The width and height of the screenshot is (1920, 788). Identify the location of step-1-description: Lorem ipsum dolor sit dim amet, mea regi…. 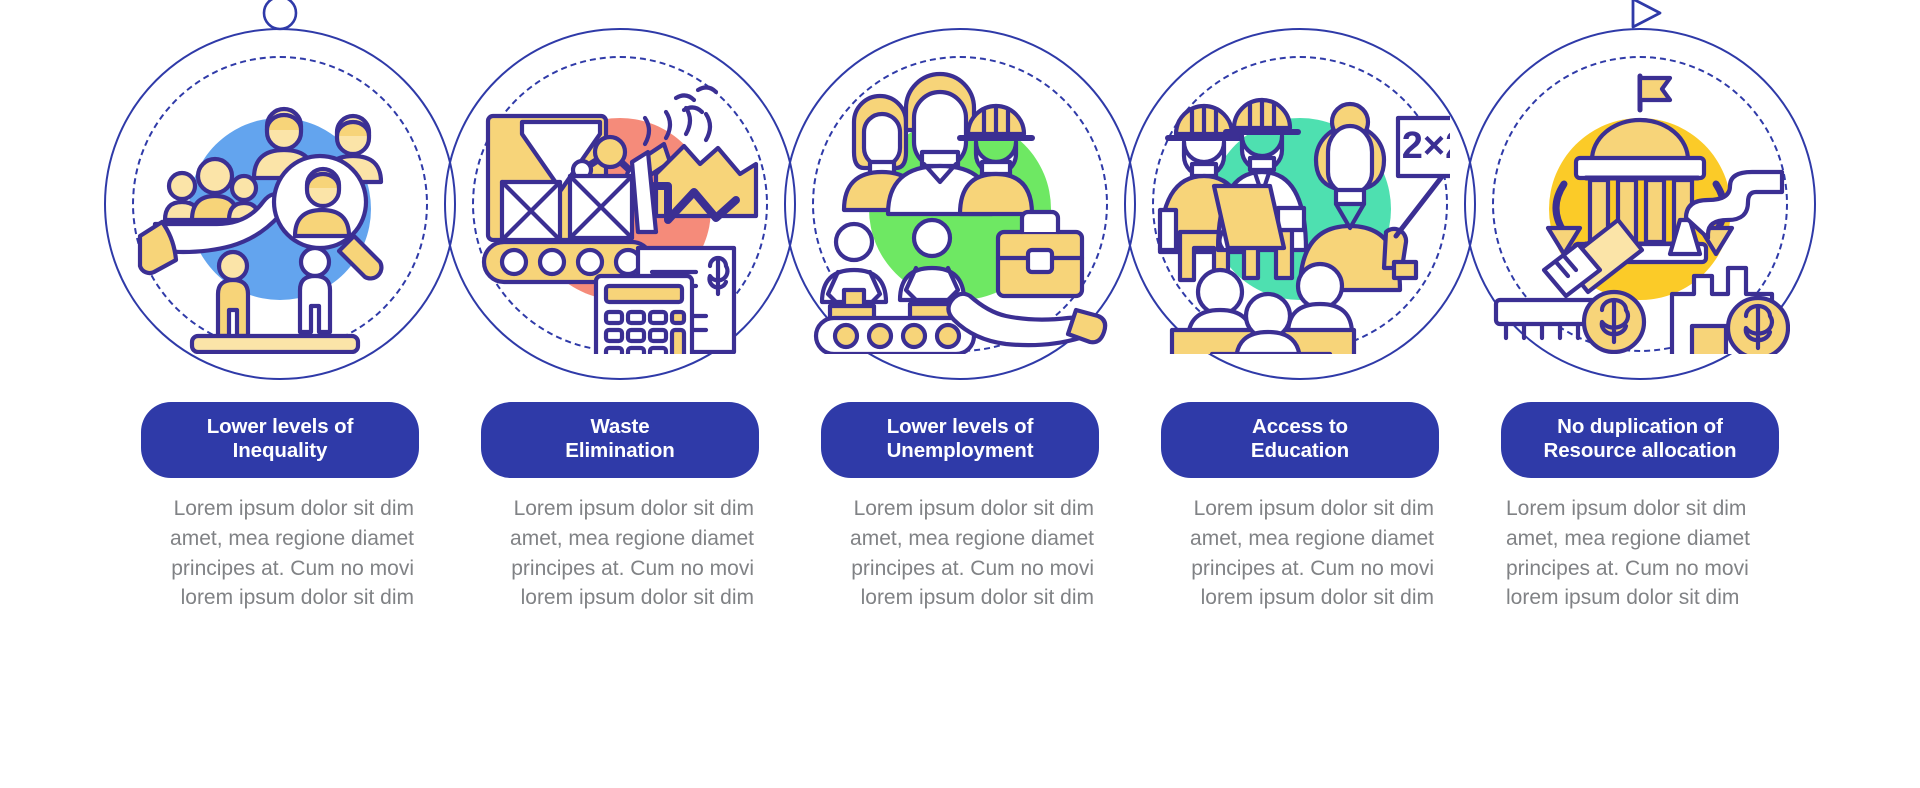
(292, 553).